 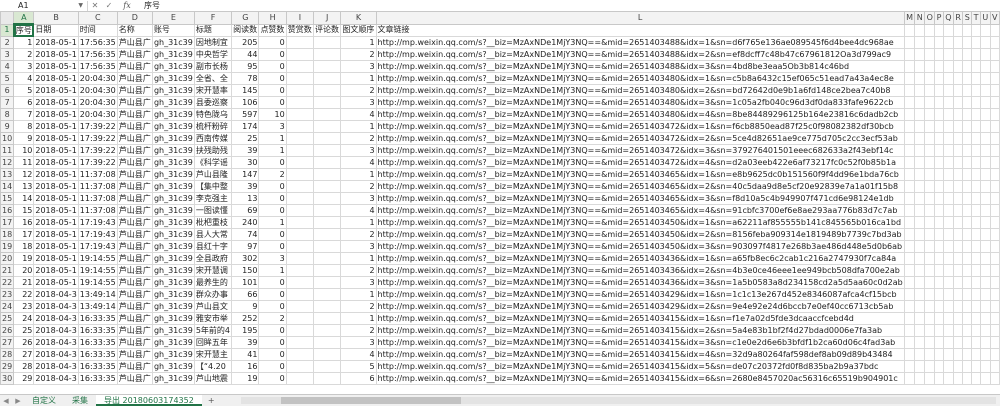 What do you see at coordinates (97, 294) in the screenshot?
I see `cell: 13:49:14` at bounding box center [97, 294].